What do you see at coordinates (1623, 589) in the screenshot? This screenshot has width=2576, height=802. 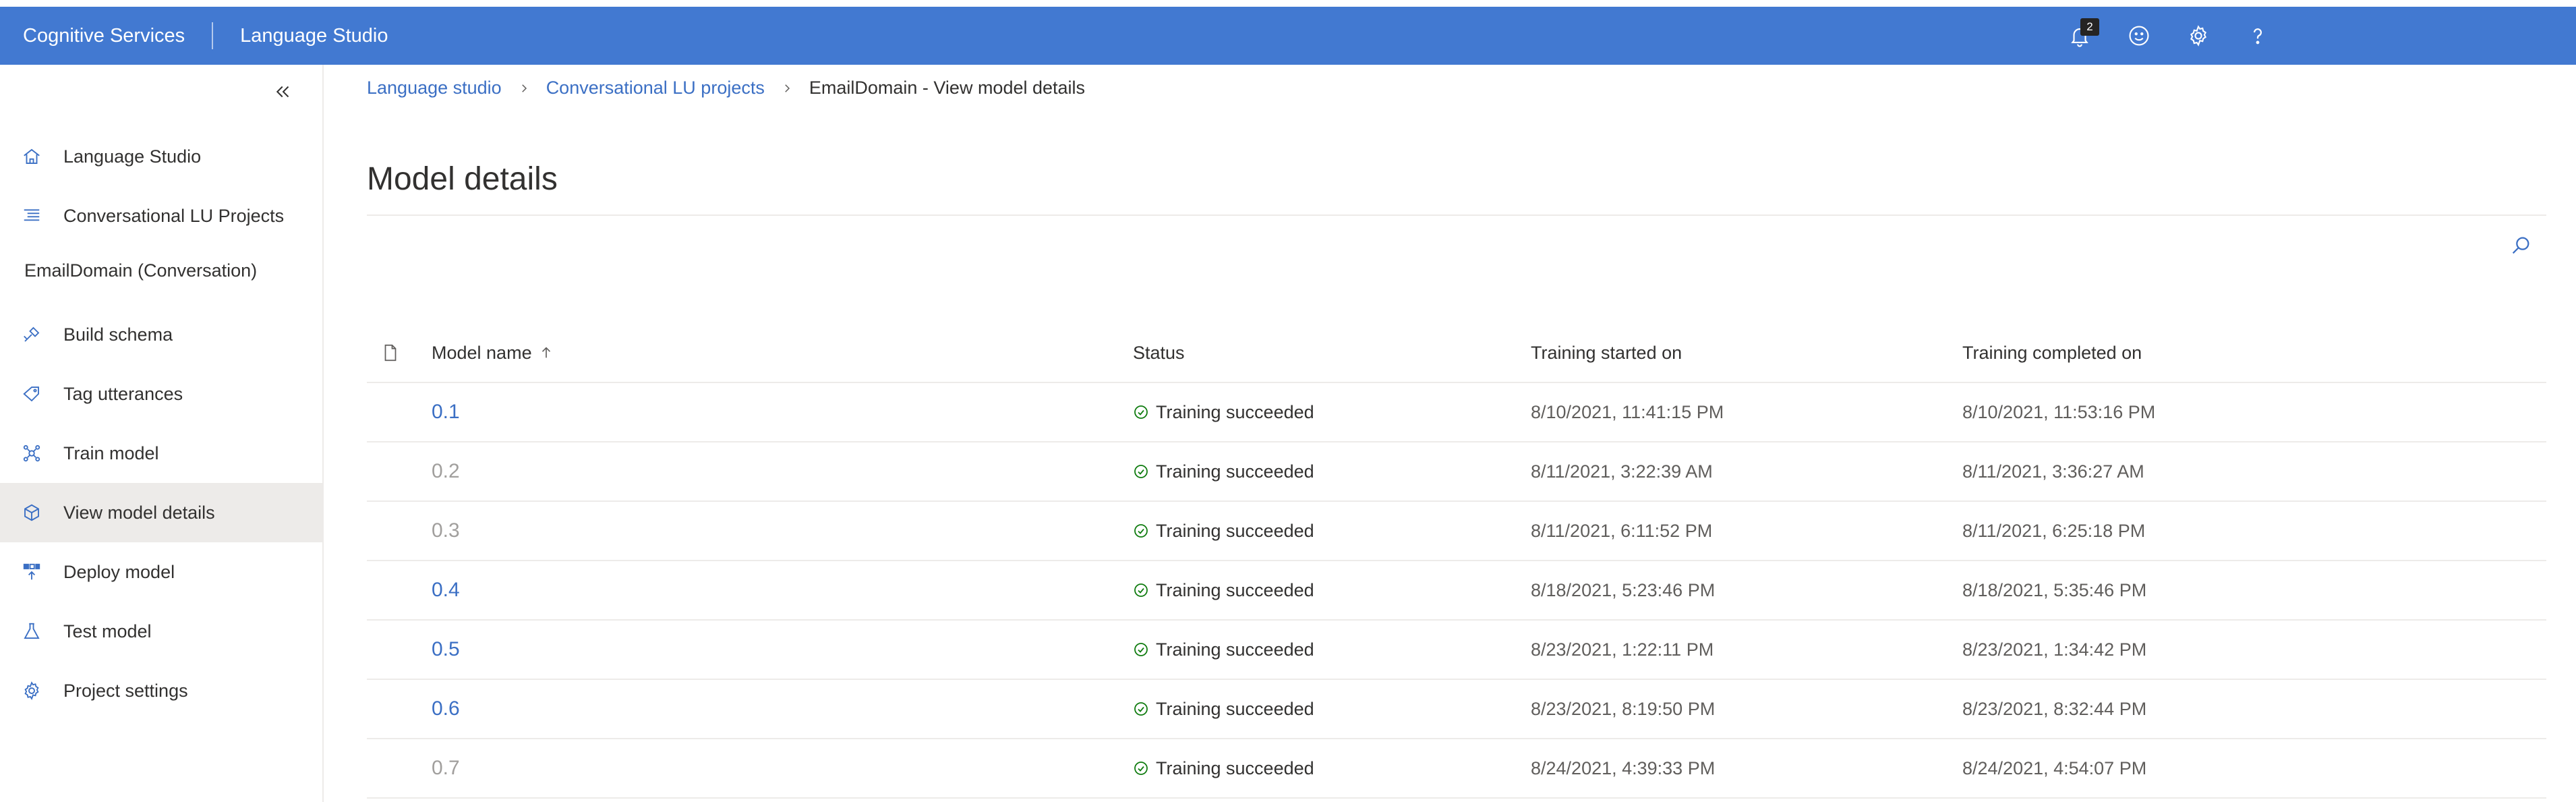 I see `training-started-cell: 8/18/2021, 5:23:46 PM` at bounding box center [1623, 589].